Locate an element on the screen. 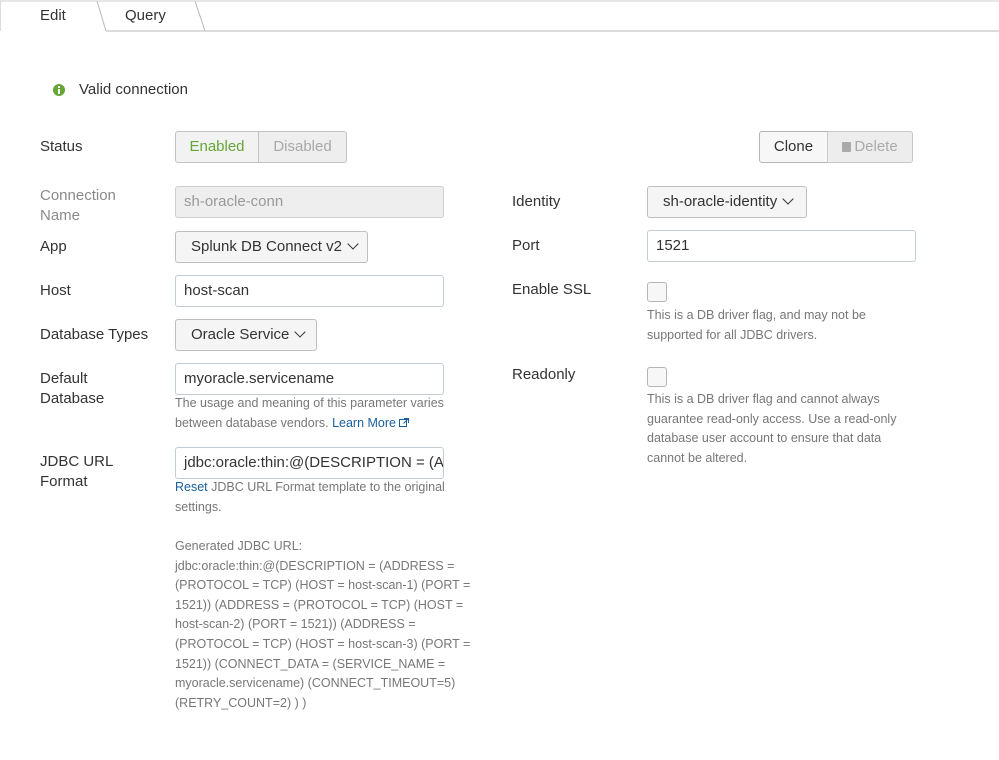  status-label: Status is located at coordinates (61, 146).